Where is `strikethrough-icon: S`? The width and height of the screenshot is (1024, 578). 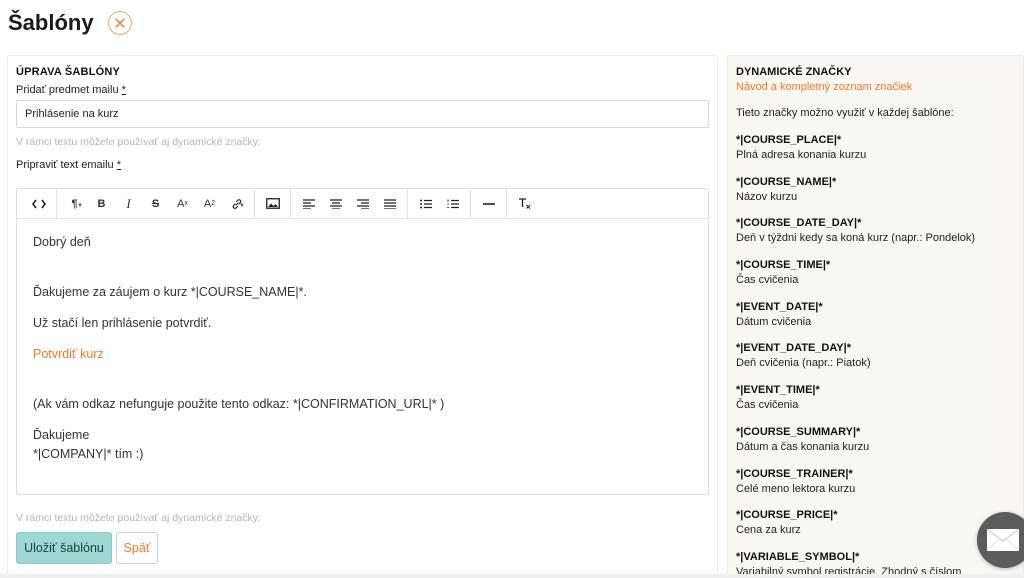
strikethrough-icon: S is located at coordinates (155, 203).